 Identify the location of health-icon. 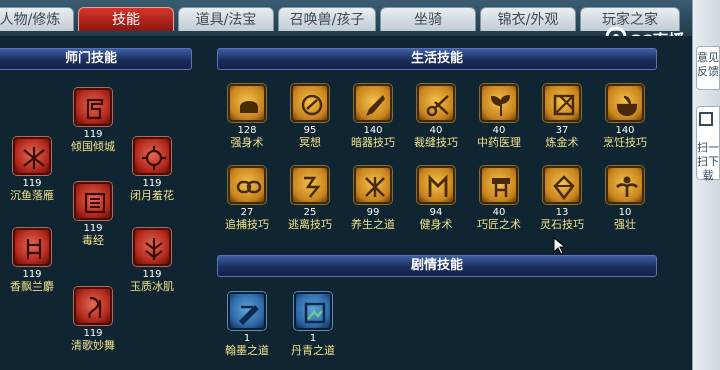
(373, 185).